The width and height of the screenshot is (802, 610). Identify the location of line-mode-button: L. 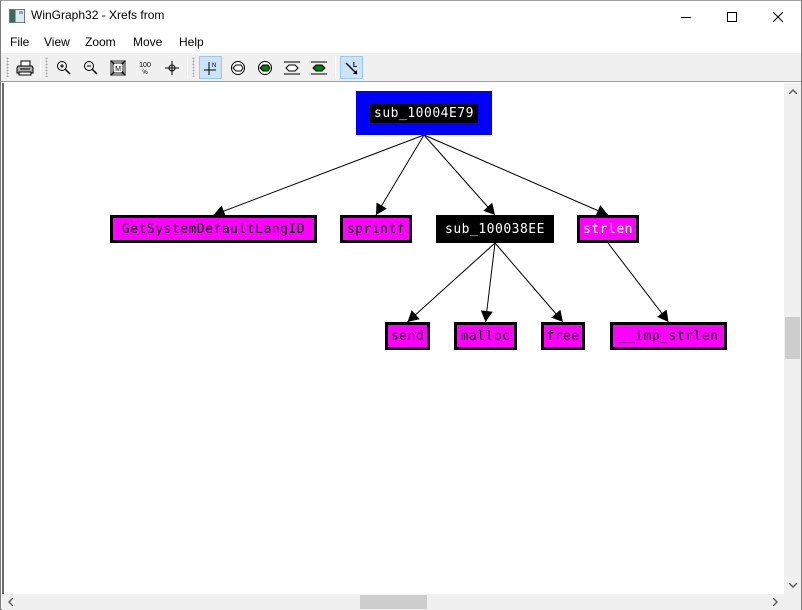
(351, 67).